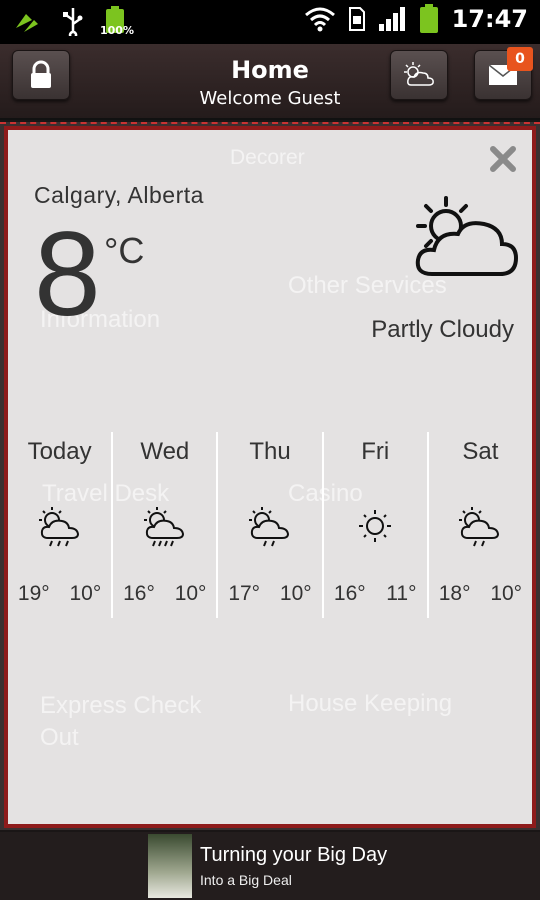  I want to click on app-header: Home Welcome Guest 0, so click(270, 82).